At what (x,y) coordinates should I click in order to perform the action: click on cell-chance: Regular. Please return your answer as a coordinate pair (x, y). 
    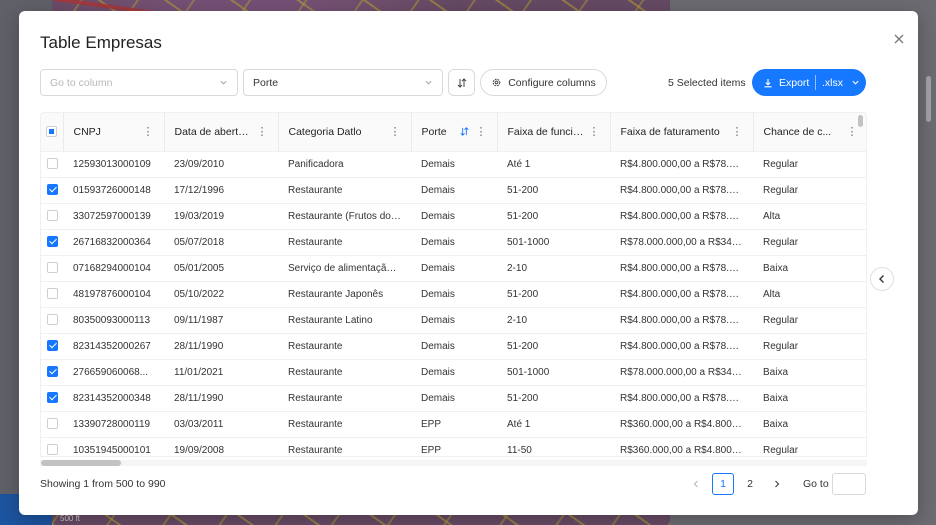
    Looking at the image, I should click on (809, 190).